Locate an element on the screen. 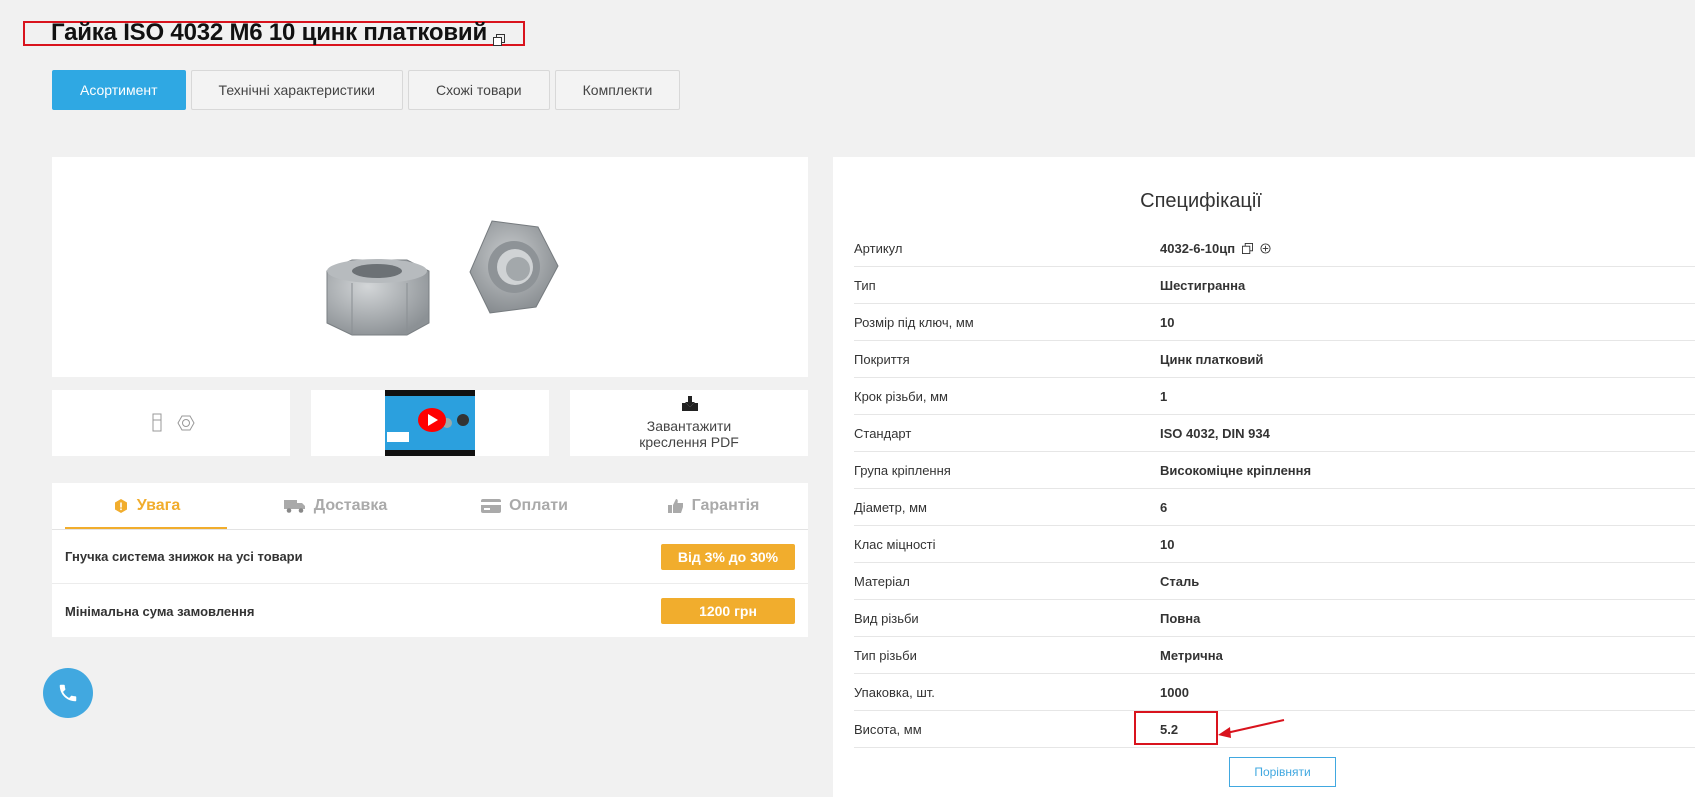 This screenshot has width=1695, height=797. spec-value: 1000 is located at coordinates (1174, 692).